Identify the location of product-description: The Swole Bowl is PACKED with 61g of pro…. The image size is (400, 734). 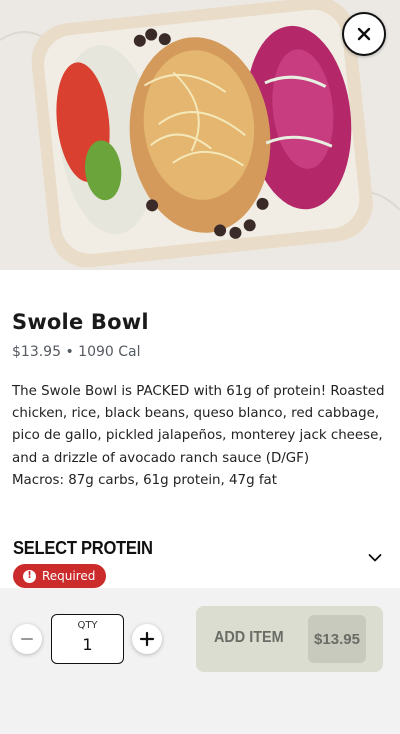
(202, 436).